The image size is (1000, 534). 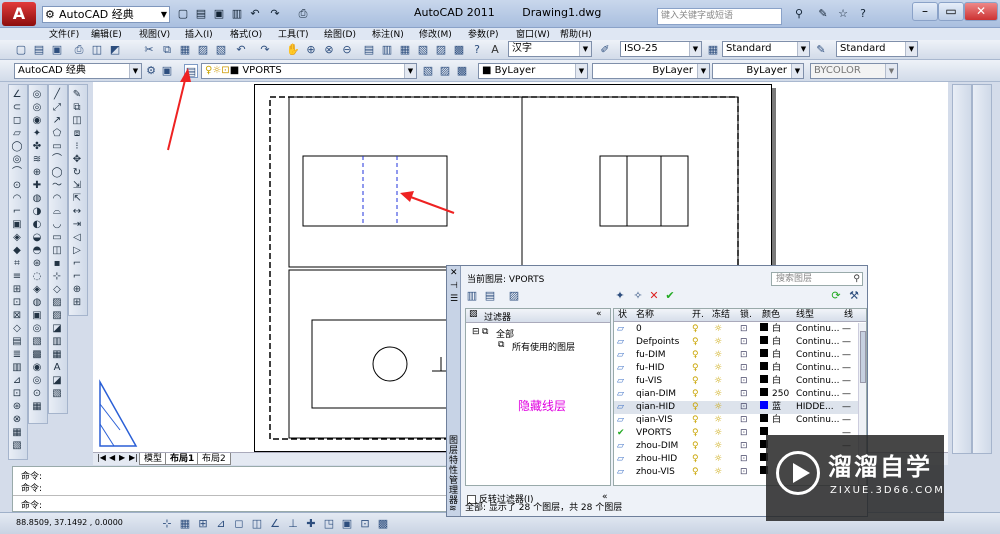 I want to click on layer-name: fu-DIM, so click(x=650, y=355).